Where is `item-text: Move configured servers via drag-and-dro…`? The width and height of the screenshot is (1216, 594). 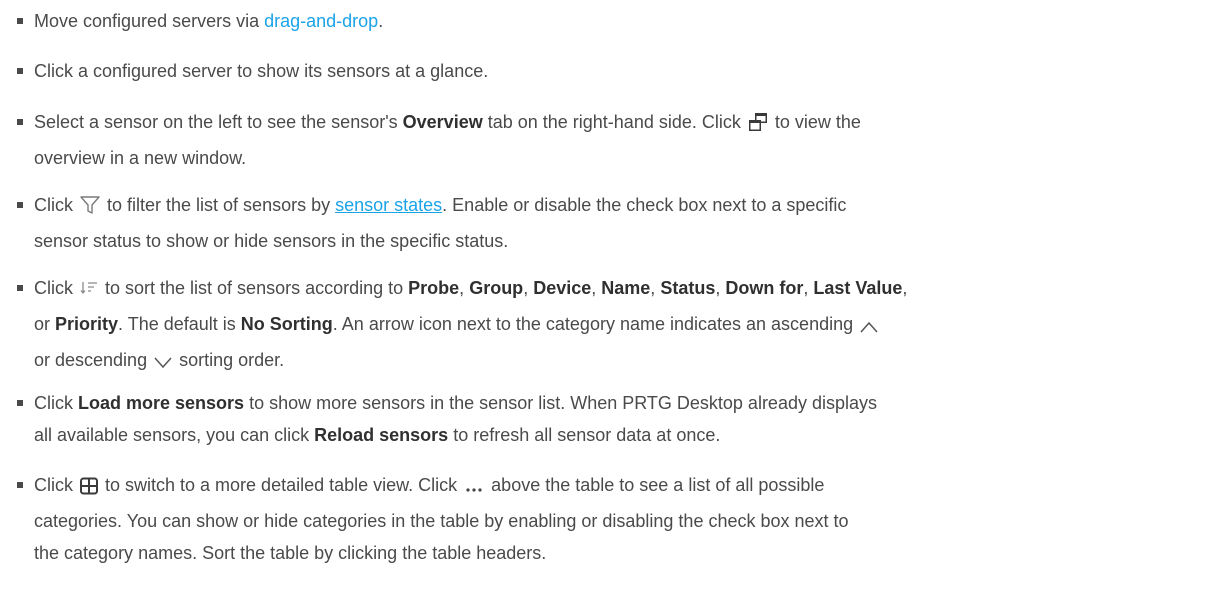
item-text: Move configured servers via drag-and-dro… is located at coordinates (209, 21).